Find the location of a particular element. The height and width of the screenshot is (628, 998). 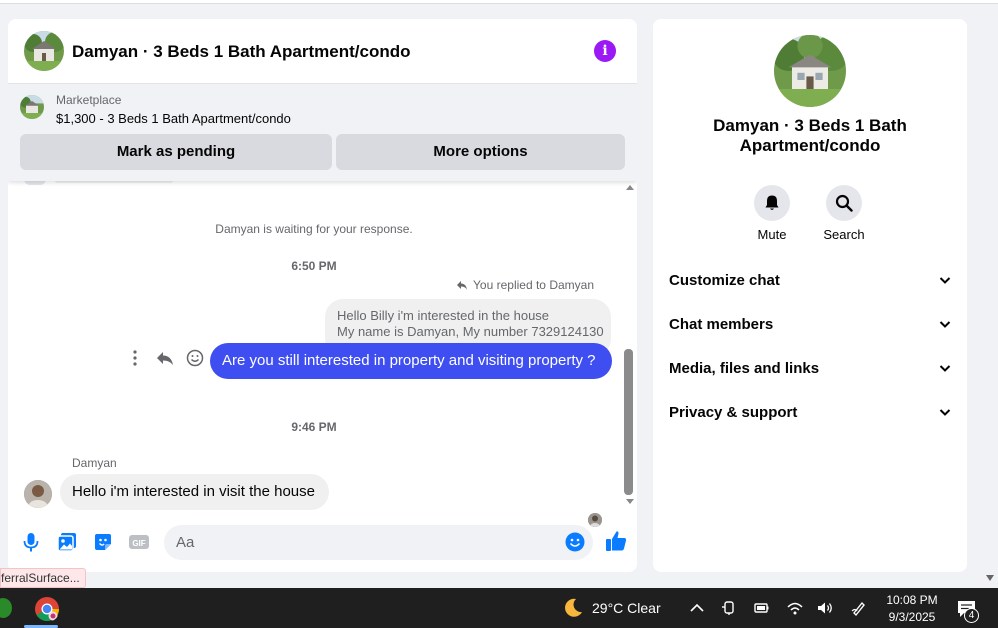

svg-text: GIF is located at coordinates (138, 543).